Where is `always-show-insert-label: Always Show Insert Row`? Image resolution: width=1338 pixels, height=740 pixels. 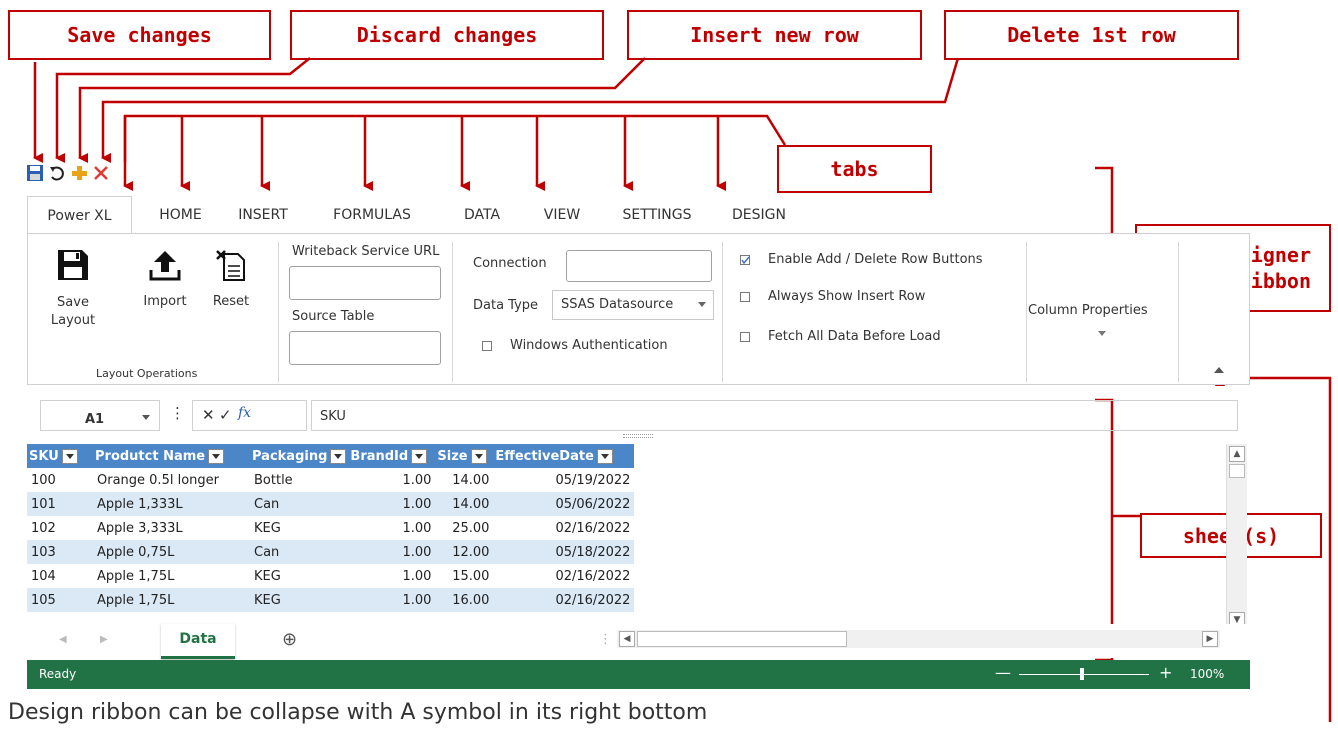 always-show-insert-label: Always Show Insert Row is located at coordinates (847, 296).